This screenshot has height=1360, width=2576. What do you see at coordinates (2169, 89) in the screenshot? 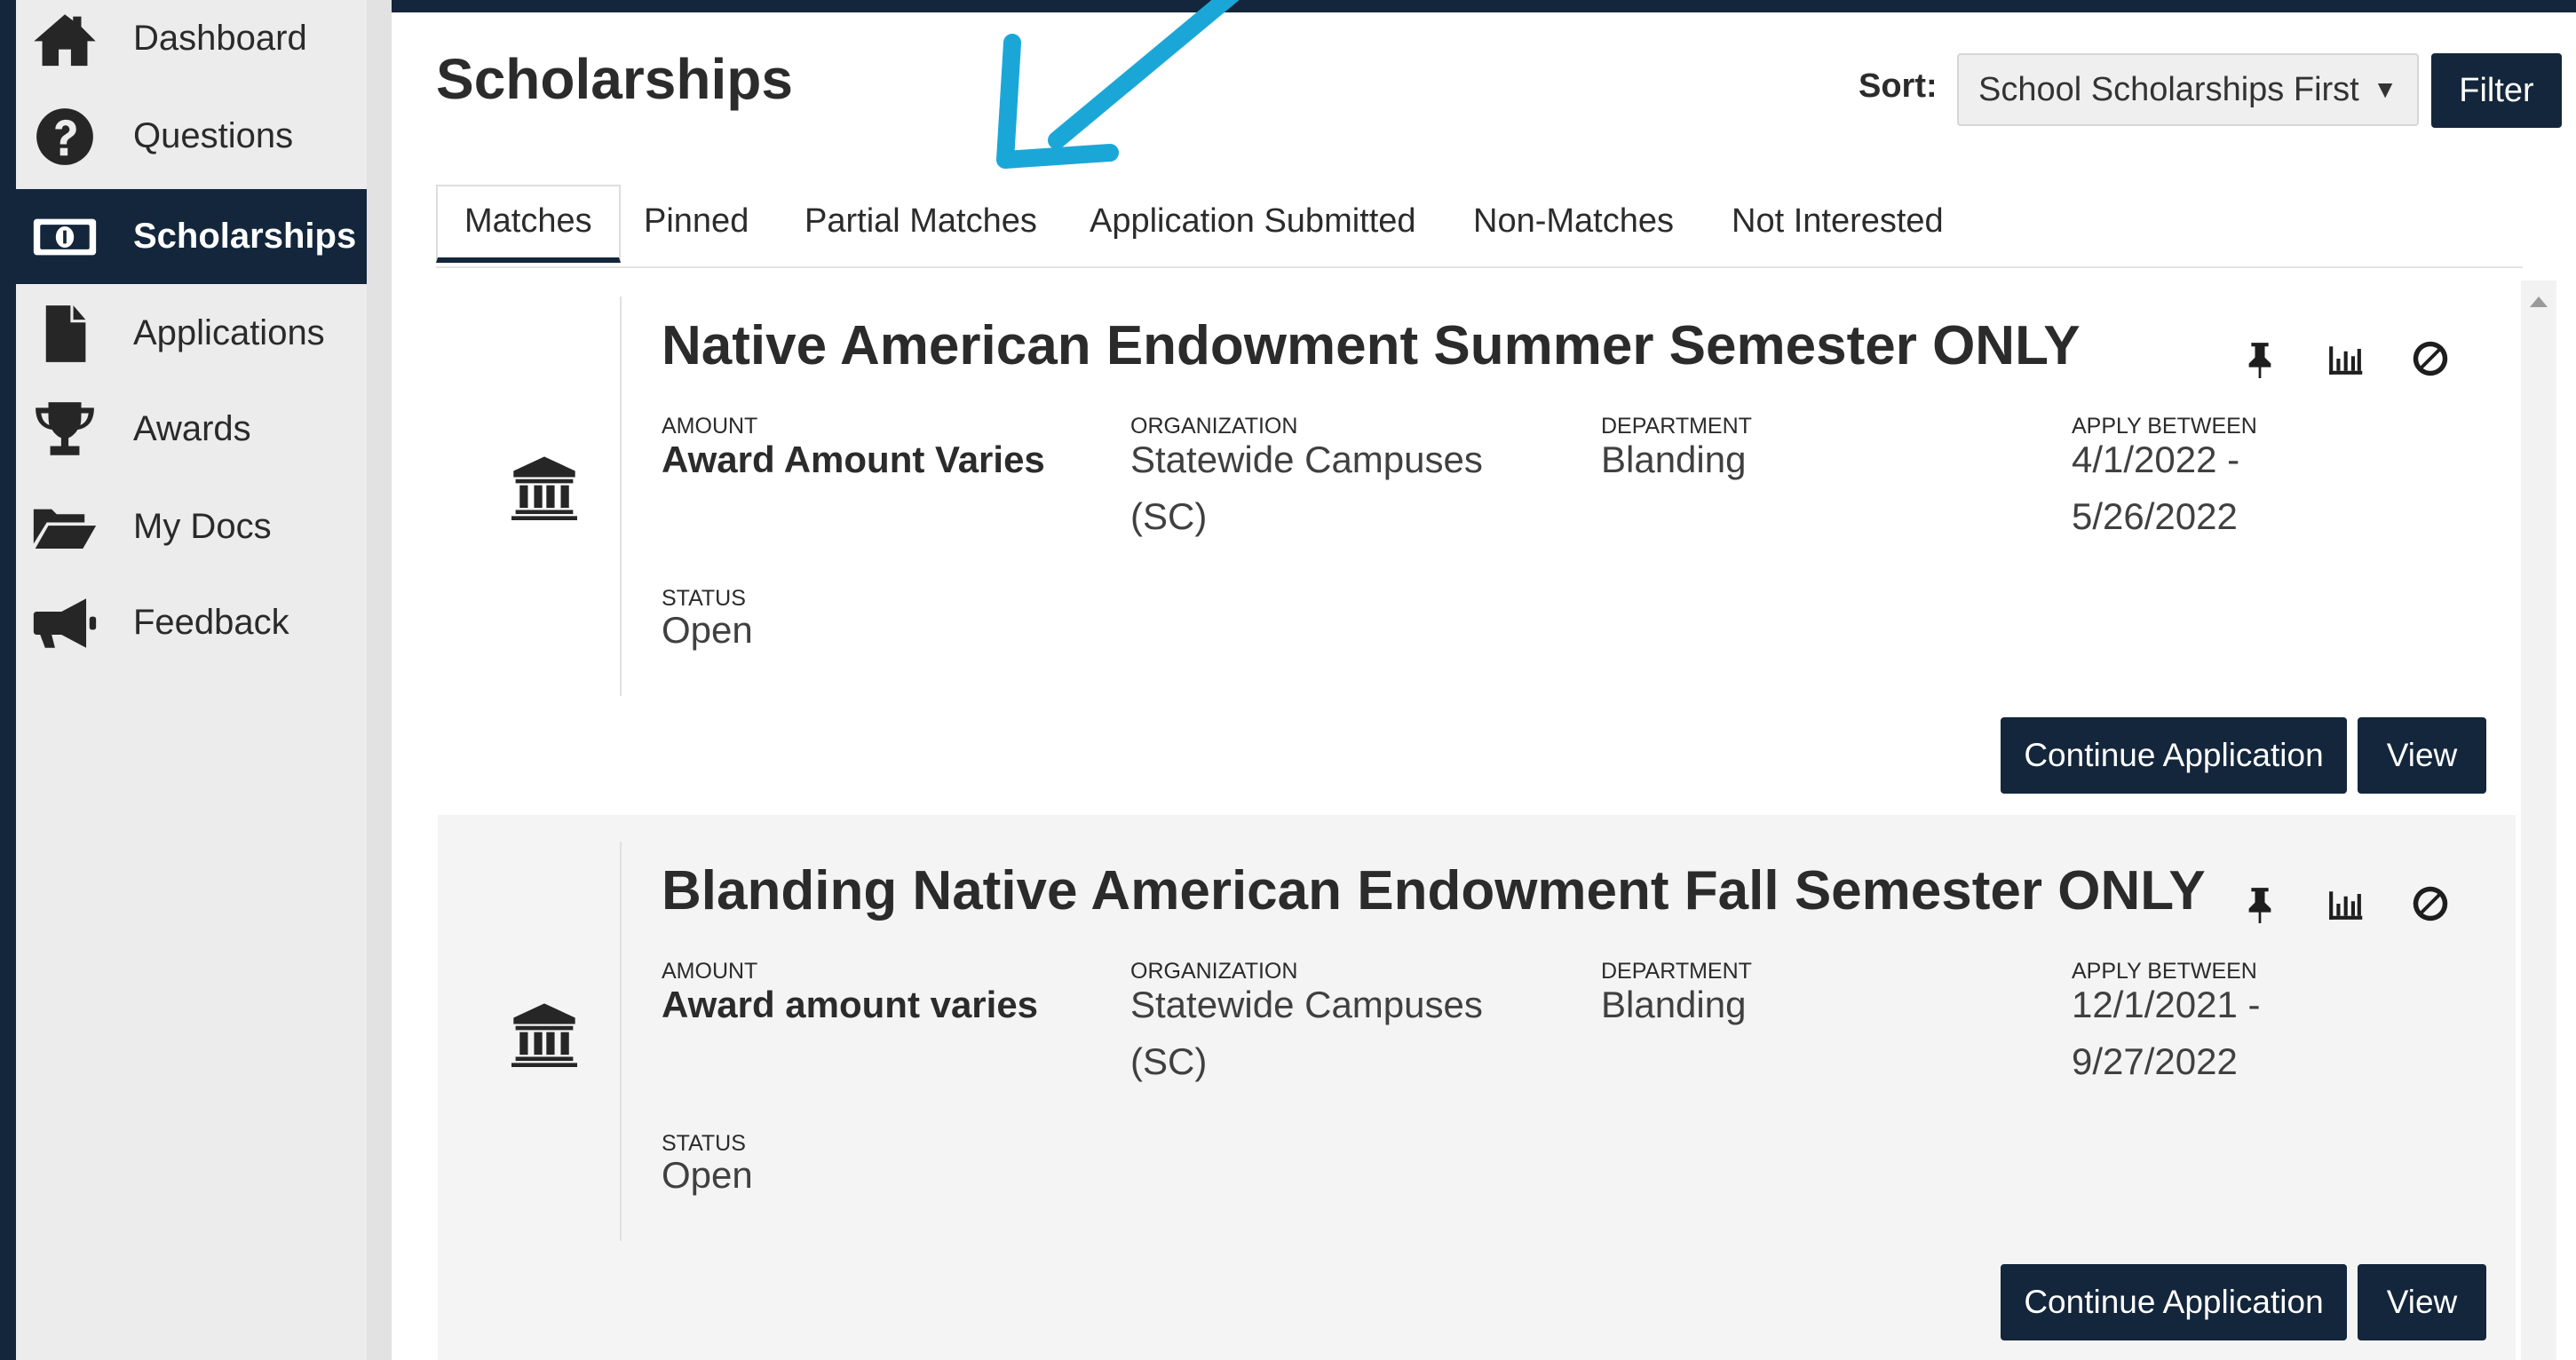
I see `sort-select-value: School Scholarships First` at bounding box center [2169, 89].